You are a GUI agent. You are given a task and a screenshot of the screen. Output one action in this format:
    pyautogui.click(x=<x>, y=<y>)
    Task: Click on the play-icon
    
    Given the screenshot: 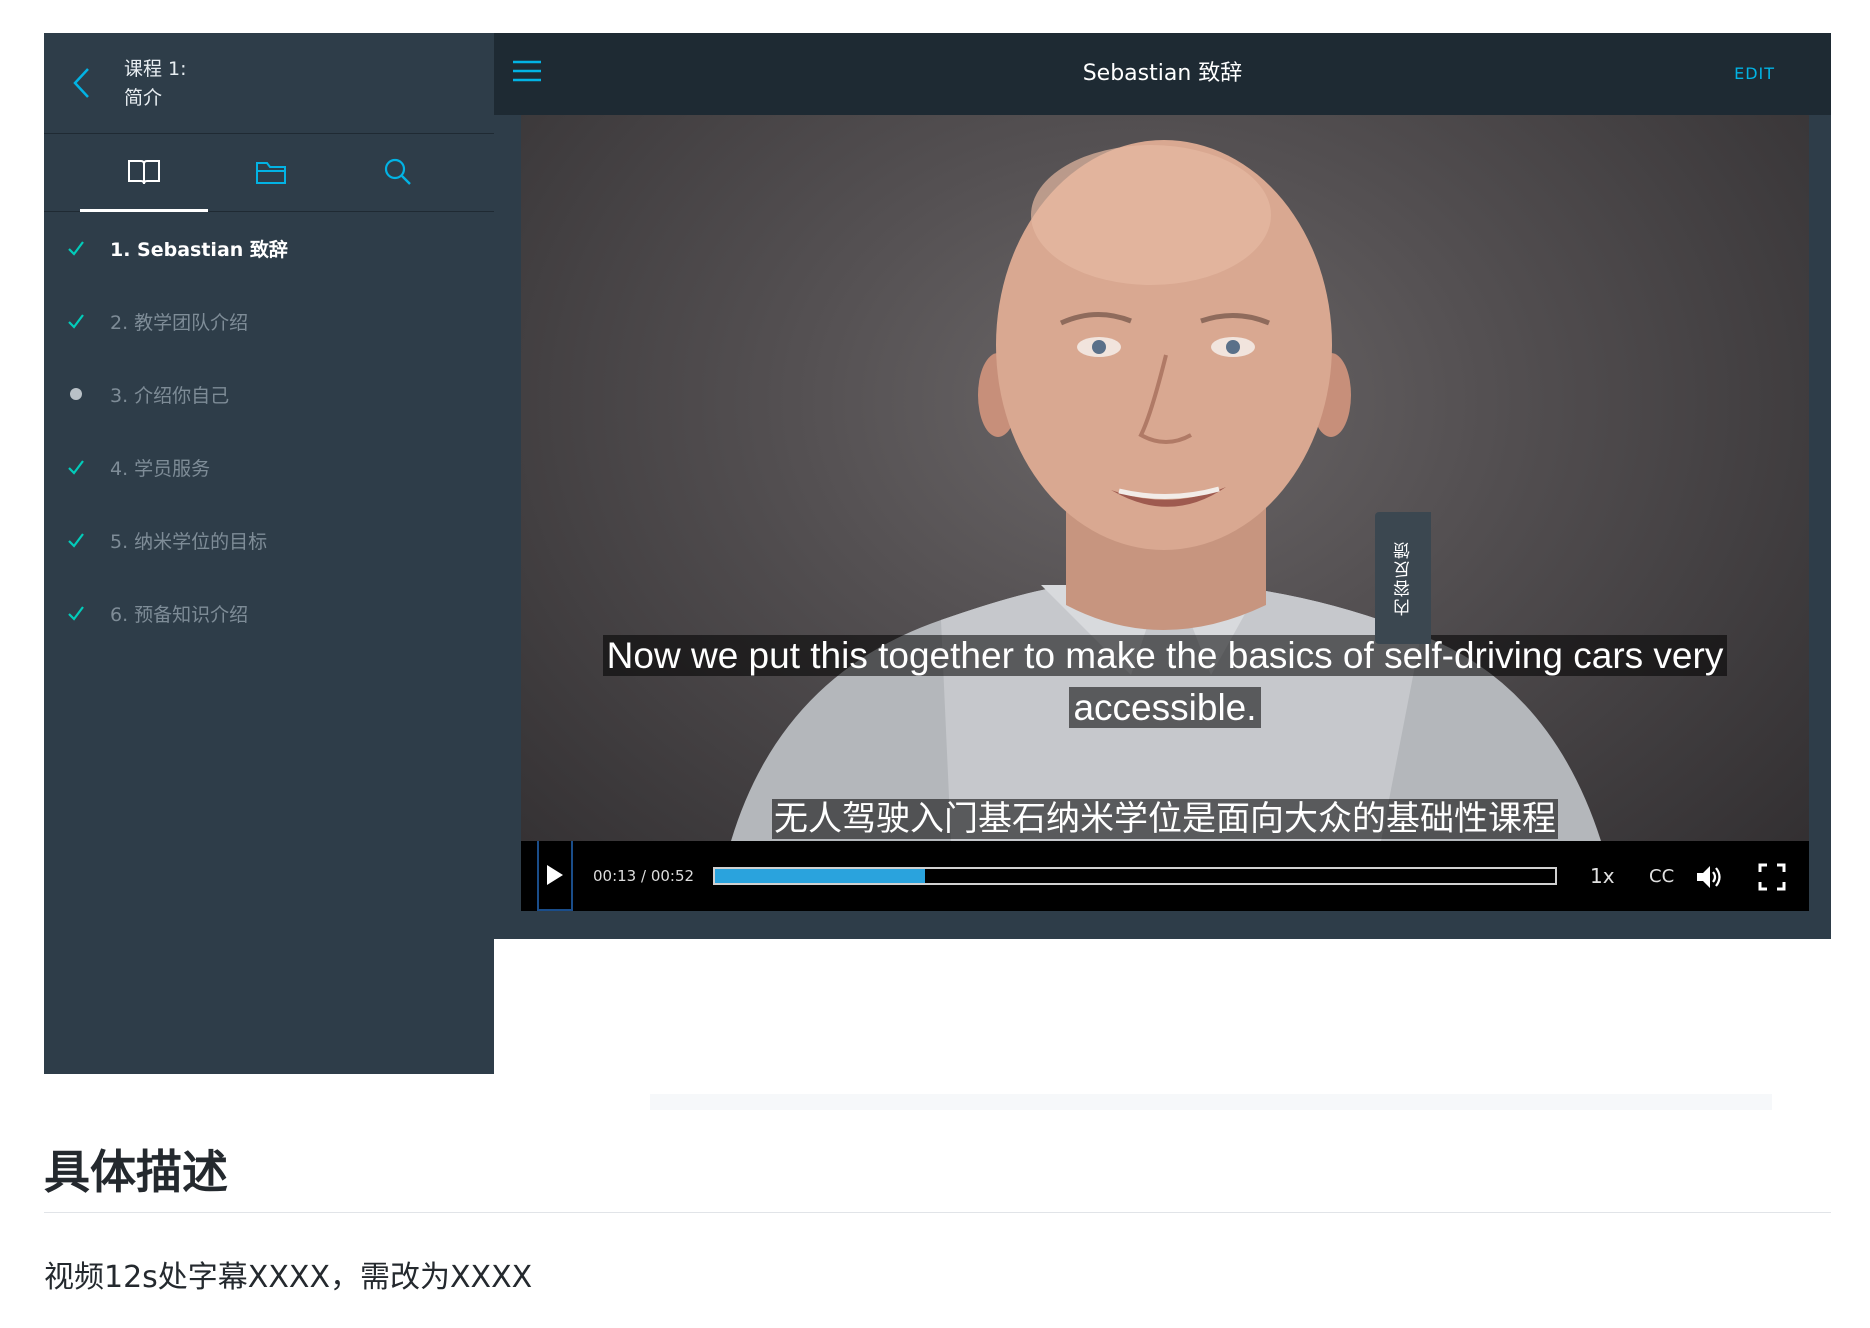 What is the action you would take?
    pyautogui.click(x=555, y=875)
    